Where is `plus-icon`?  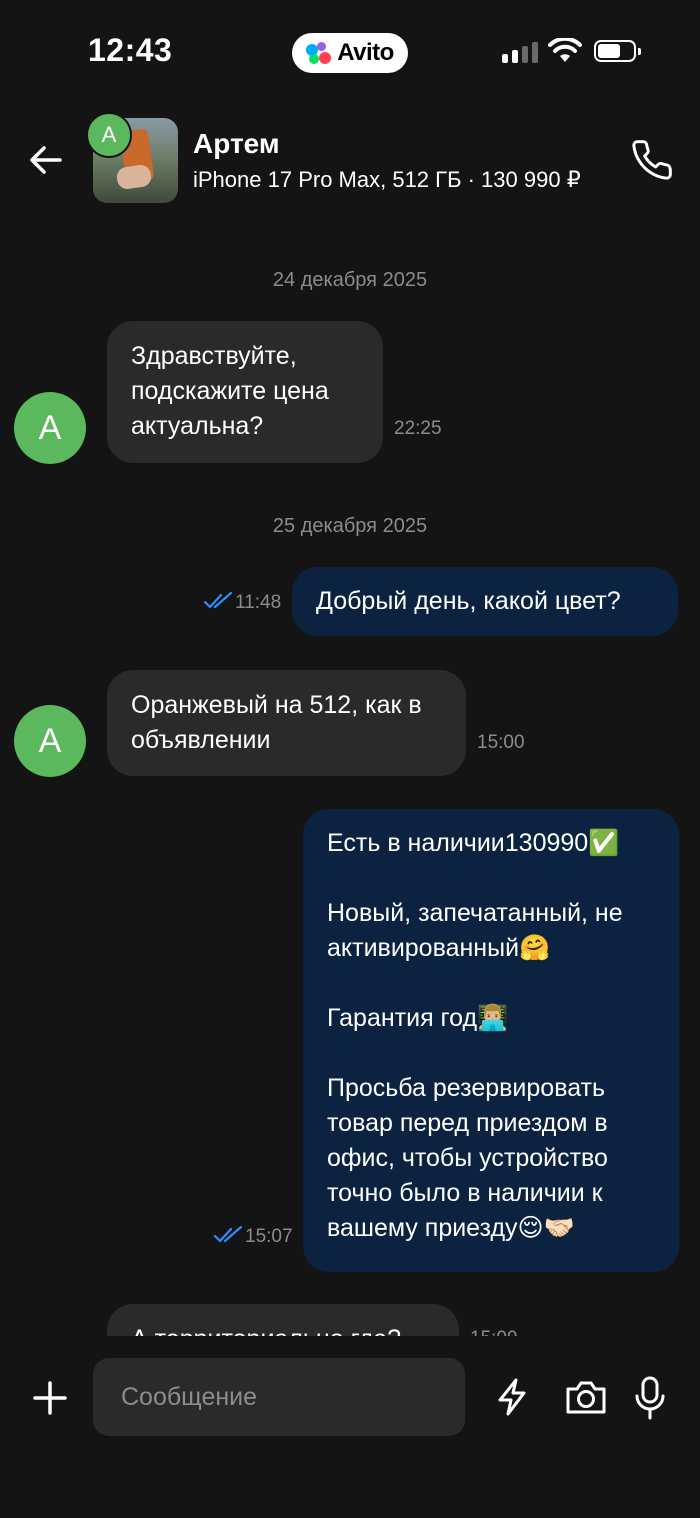
plus-icon is located at coordinates (50, 1398).